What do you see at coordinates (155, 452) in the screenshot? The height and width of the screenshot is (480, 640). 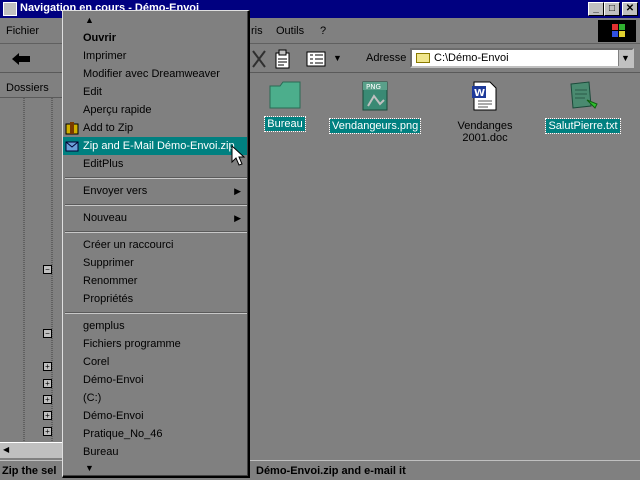 I see `menu-item-bureau: Bureau` at bounding box center [155, 452].